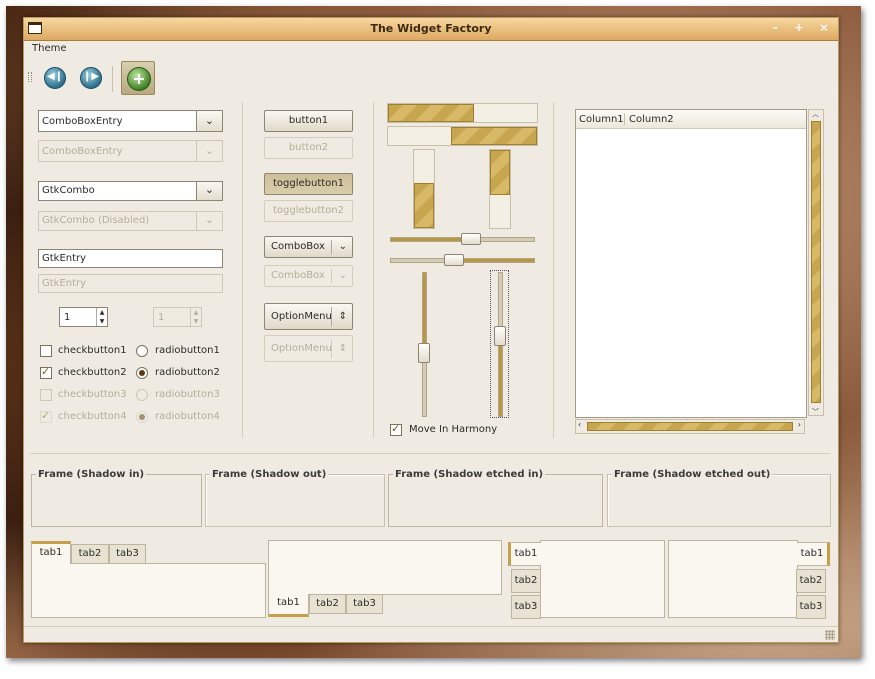 This screenshot has height=679, width=875. I want to click on hscale-1-fill, so click(431, 239).